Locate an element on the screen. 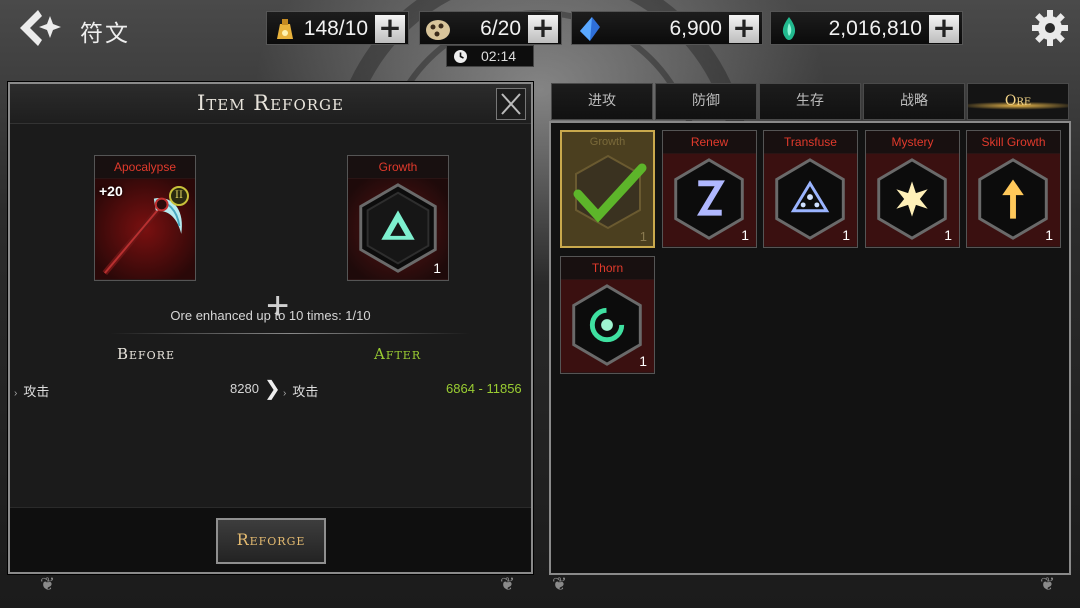  ore-item-mystery: Mystery 1 is located at coordinates (912, 189).